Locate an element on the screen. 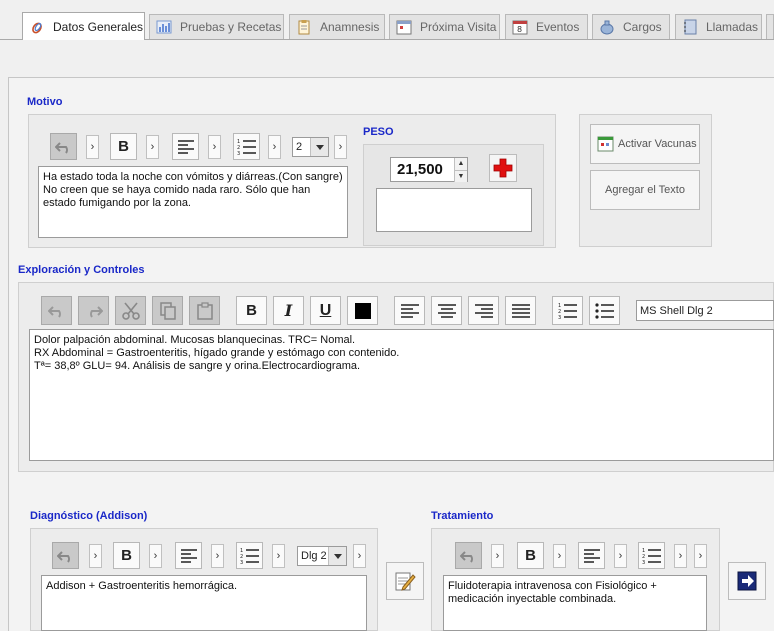 This screenshot has width=774, height=631. cut-button is located at coordinates (130, 310).